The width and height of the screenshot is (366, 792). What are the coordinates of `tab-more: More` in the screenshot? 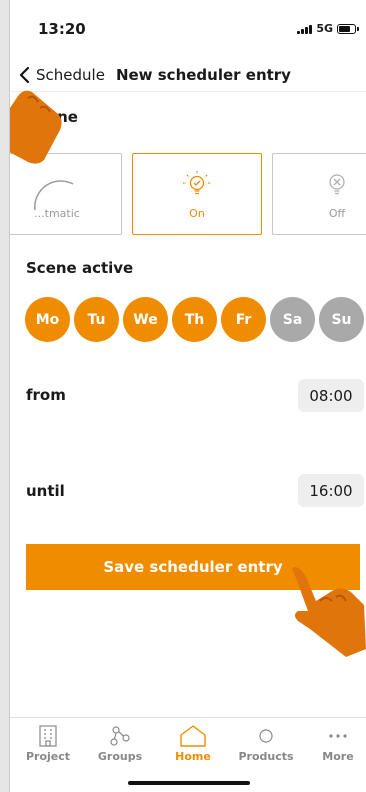 It's located at (334, 743).